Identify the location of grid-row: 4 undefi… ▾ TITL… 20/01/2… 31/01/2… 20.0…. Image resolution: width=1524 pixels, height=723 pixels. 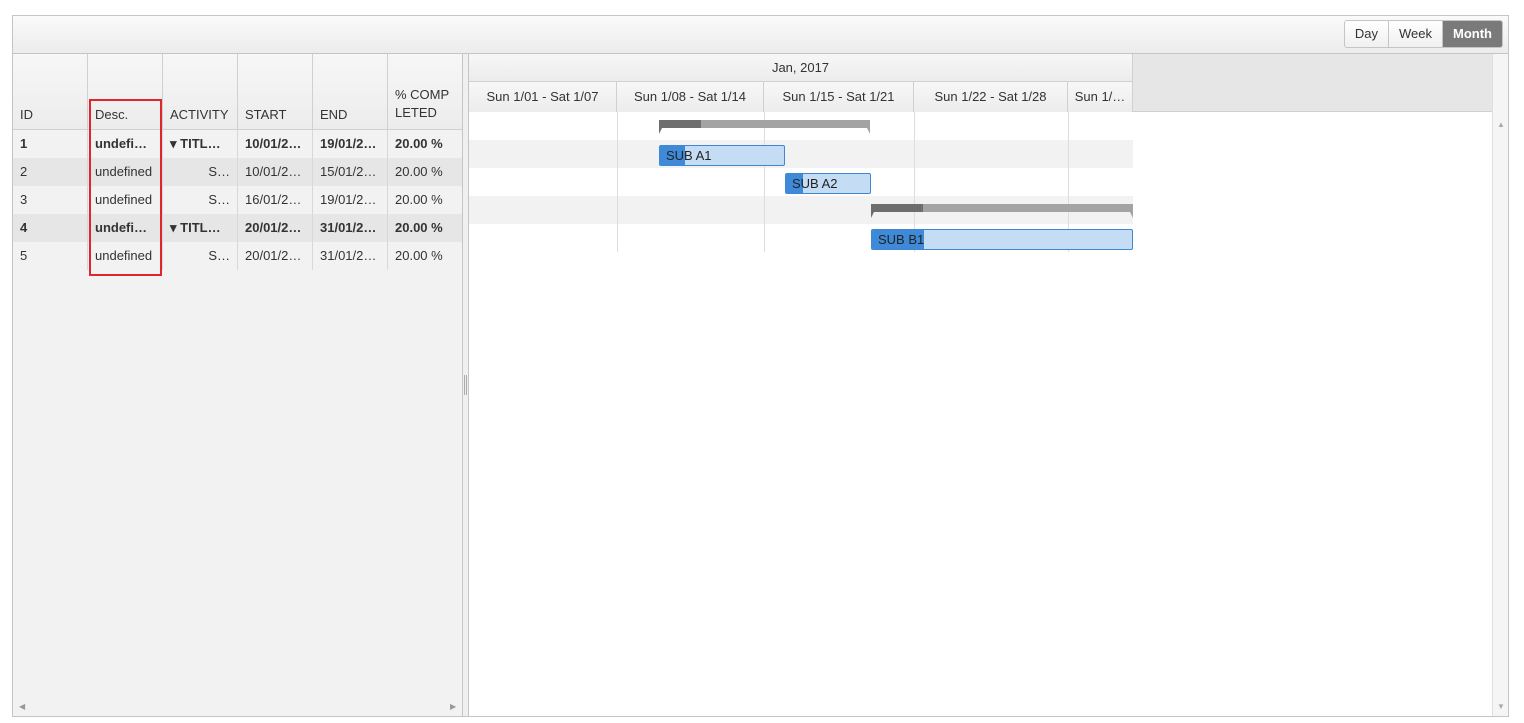
(237, 228).